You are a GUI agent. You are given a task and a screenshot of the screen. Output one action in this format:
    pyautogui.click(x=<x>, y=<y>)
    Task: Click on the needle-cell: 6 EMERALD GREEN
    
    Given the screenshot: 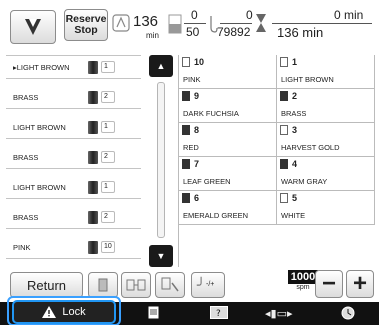 What is the action you would take?
    pyautogui.click(x=228, y=208)
    